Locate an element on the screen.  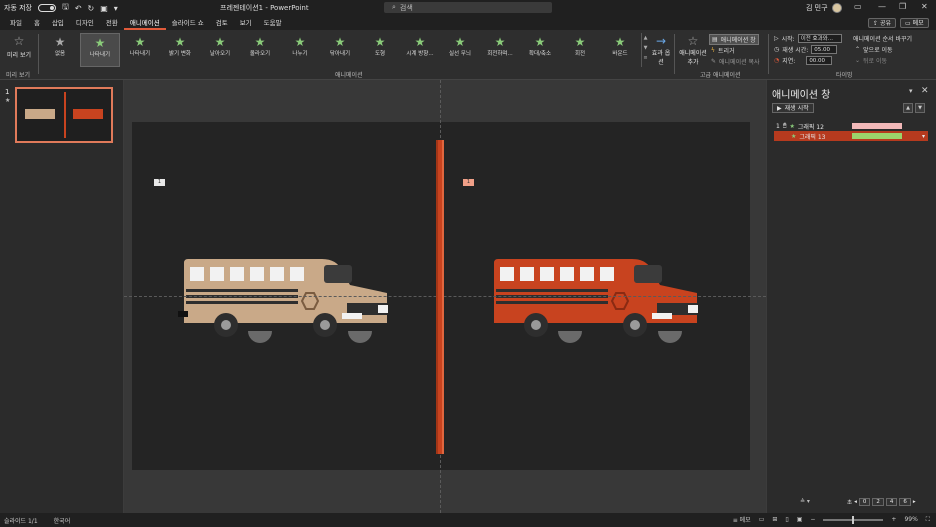
animation-option: ★ 올라오기 is located at coordinates (260, 50).